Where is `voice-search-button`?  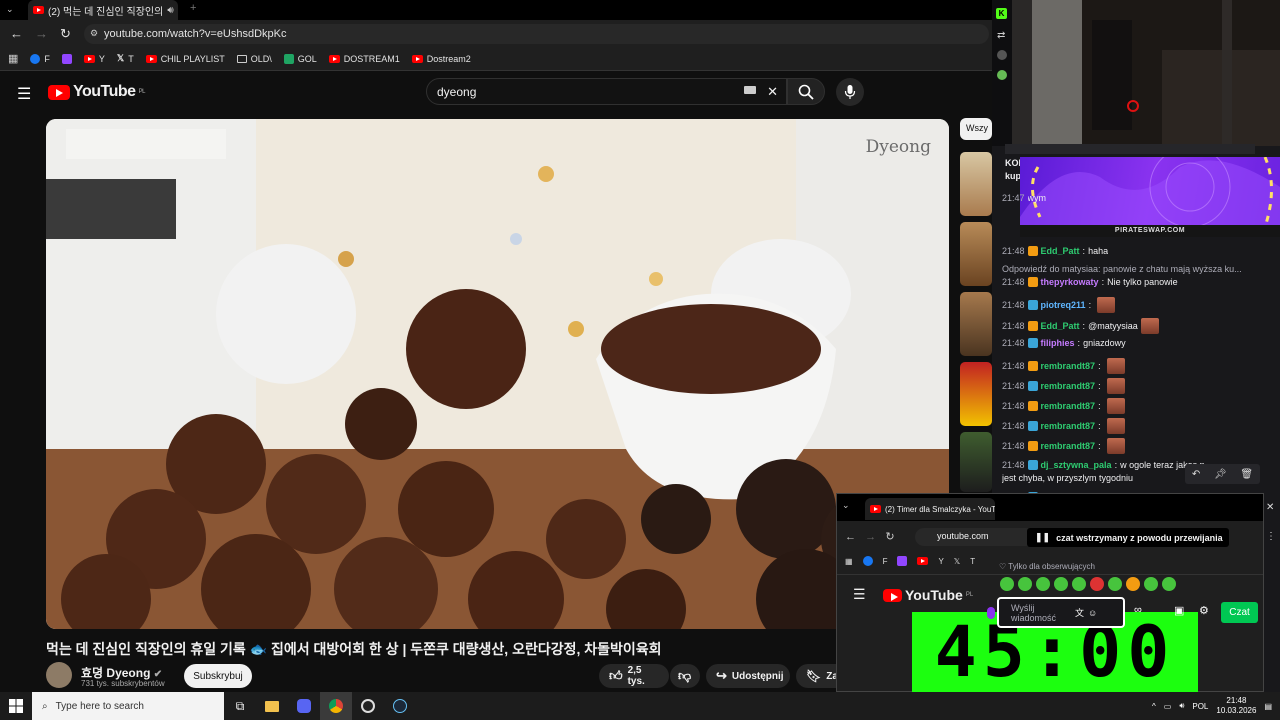 voice-search-button is located at coordinates (850, 92).